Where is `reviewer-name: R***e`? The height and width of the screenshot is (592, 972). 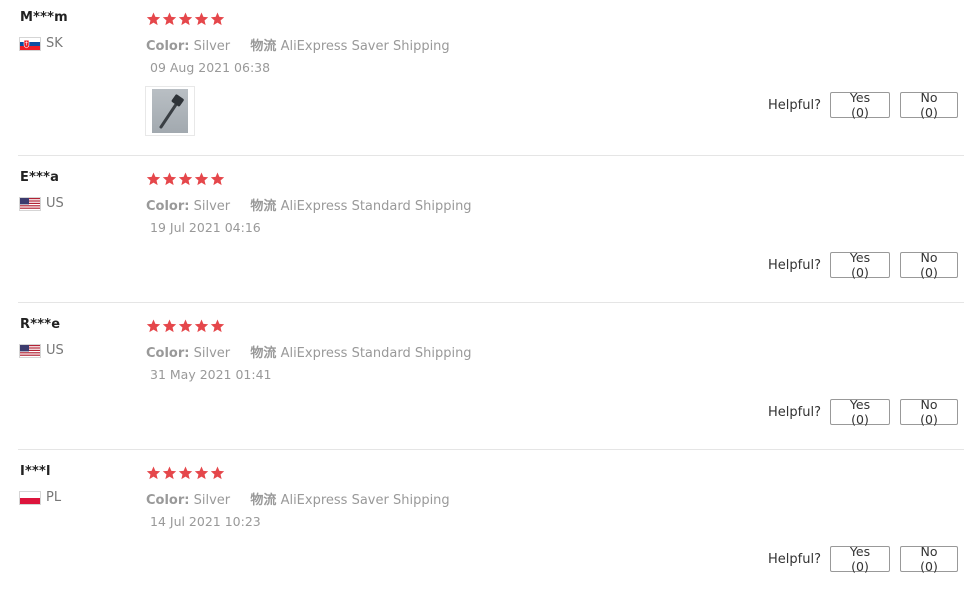 reviewer-name: R***e is located at coordinates (40, 324).